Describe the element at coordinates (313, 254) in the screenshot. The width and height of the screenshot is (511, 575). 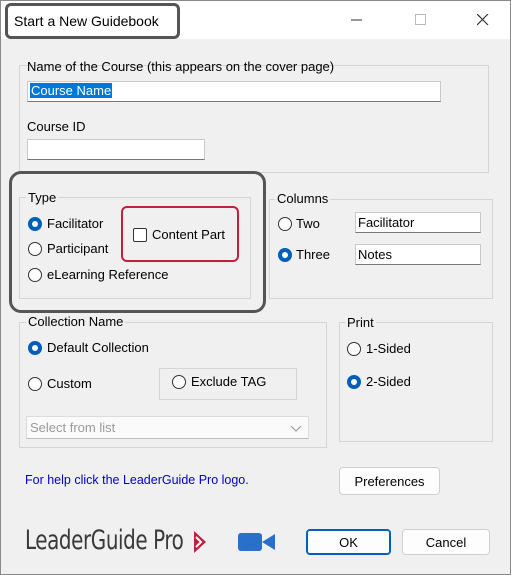
I see `columns-three-label: Three` at that location.